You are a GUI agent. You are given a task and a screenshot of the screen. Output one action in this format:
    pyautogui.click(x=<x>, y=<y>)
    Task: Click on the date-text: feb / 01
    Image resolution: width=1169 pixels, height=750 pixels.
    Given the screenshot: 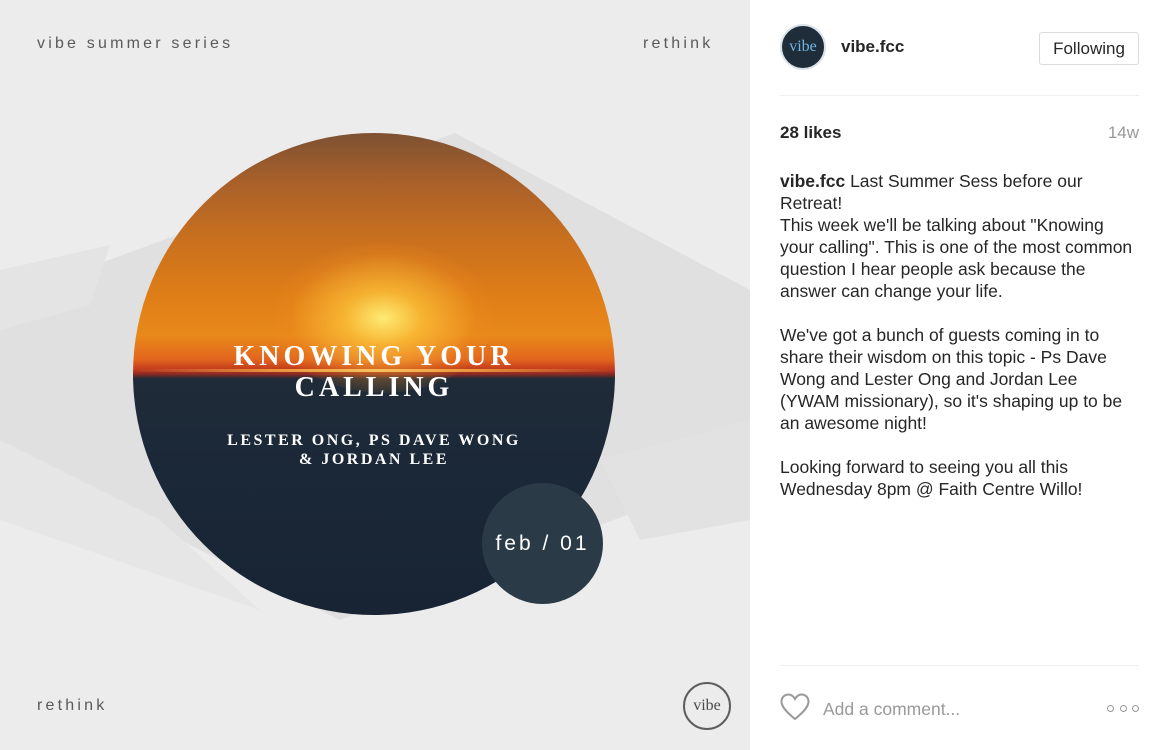 What is the action you would take?
    pyautogui.click(x=542, y=543)
    